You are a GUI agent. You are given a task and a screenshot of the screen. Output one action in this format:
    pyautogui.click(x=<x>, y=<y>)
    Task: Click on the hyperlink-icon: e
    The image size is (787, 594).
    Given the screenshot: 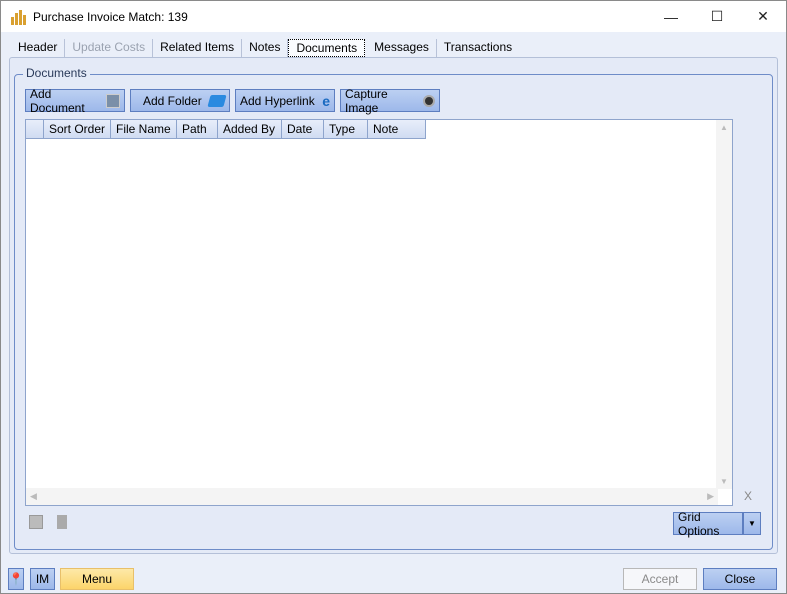 What is the action you would take?
    pyautogui.click(x=326, y=100)
    